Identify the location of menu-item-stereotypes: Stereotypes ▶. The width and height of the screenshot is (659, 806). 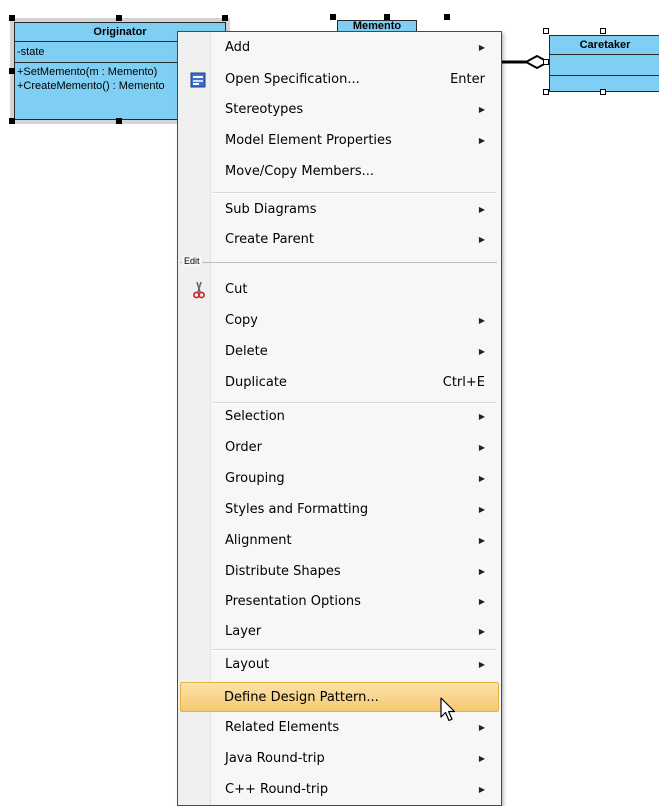
(339, 110).